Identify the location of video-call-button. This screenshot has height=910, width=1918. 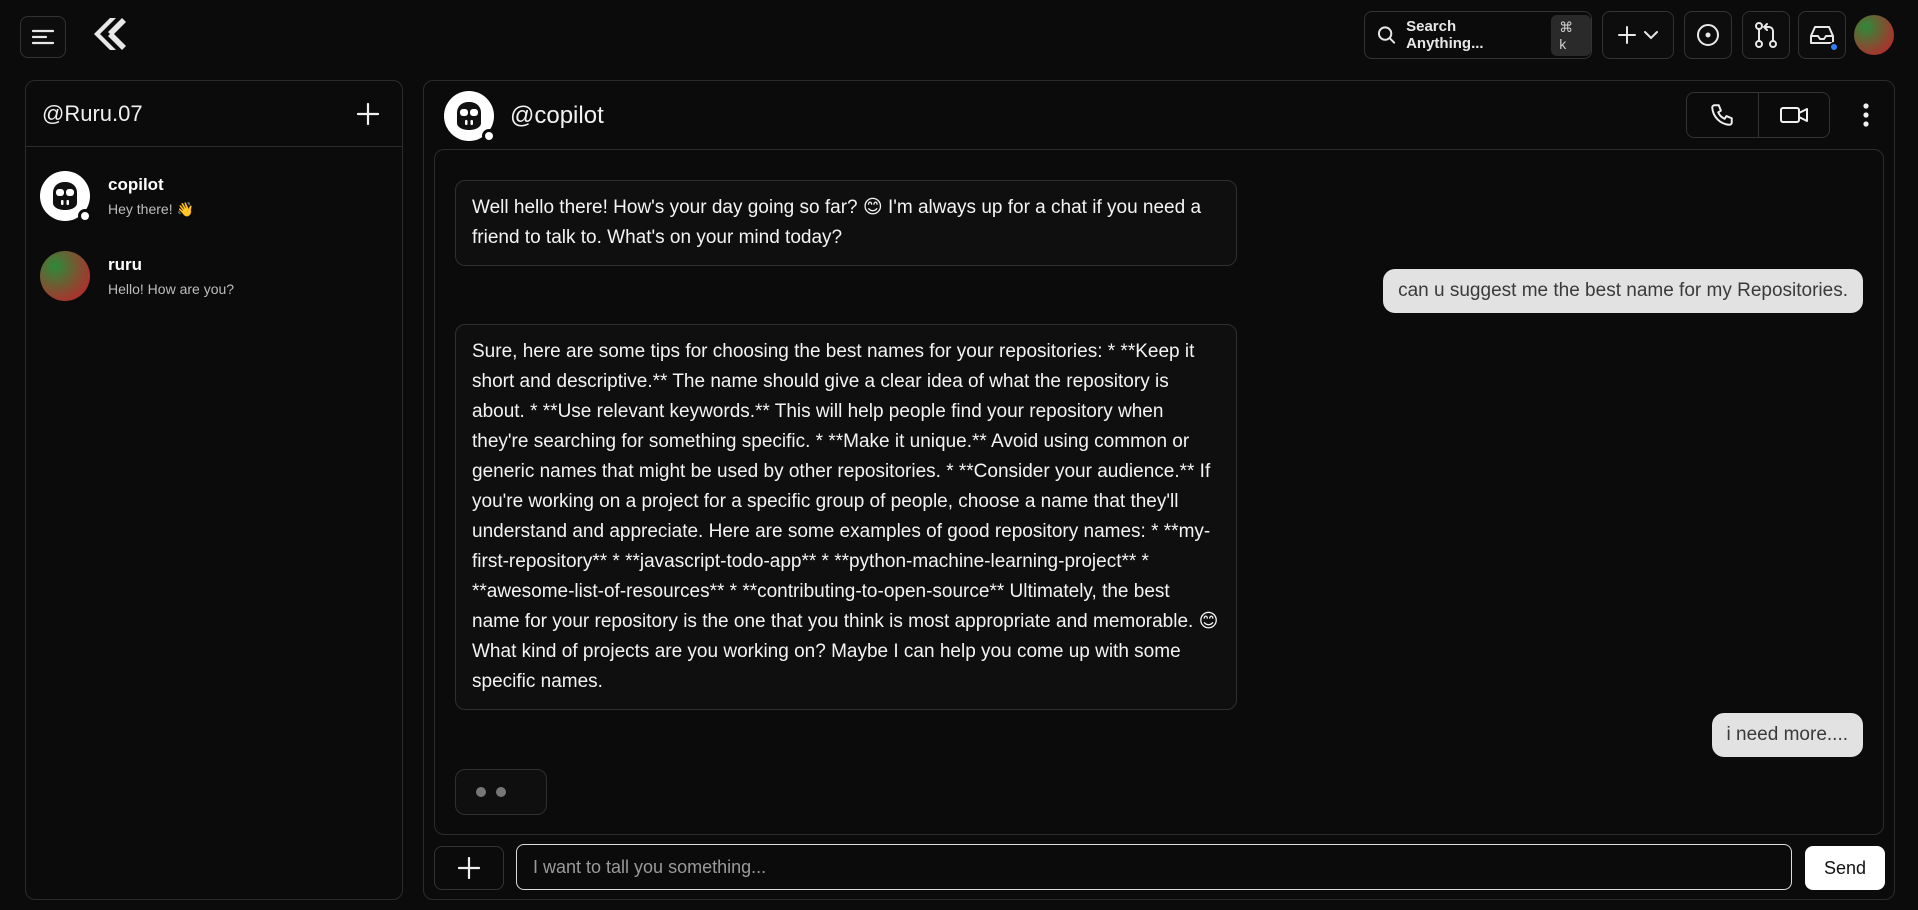
(1794, 115).